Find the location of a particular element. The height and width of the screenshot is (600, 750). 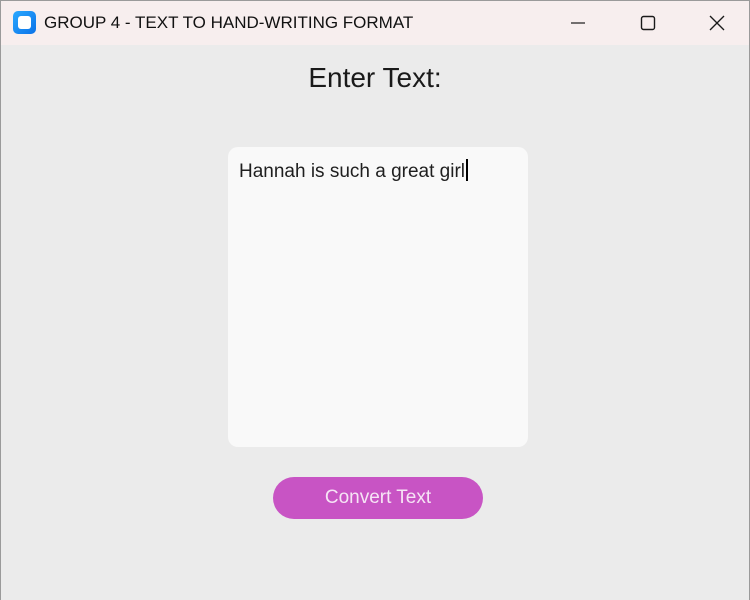

minimize-button is located at coordinates (578, 23).